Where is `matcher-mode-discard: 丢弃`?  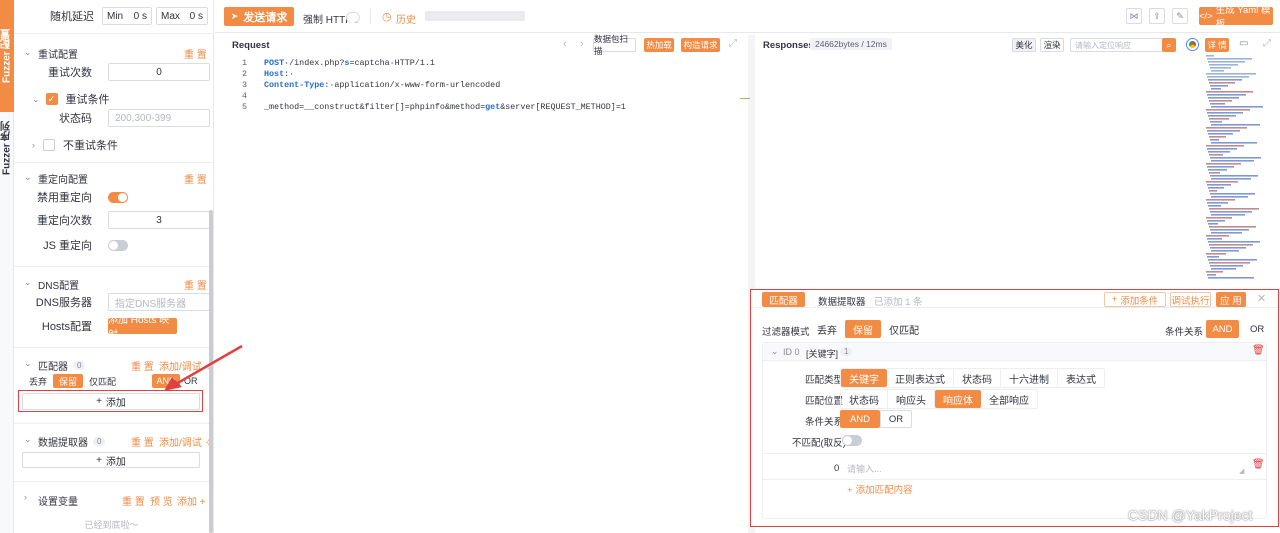
matcher-mode-discard: 丢弃 is located at coordinates (38, 381).